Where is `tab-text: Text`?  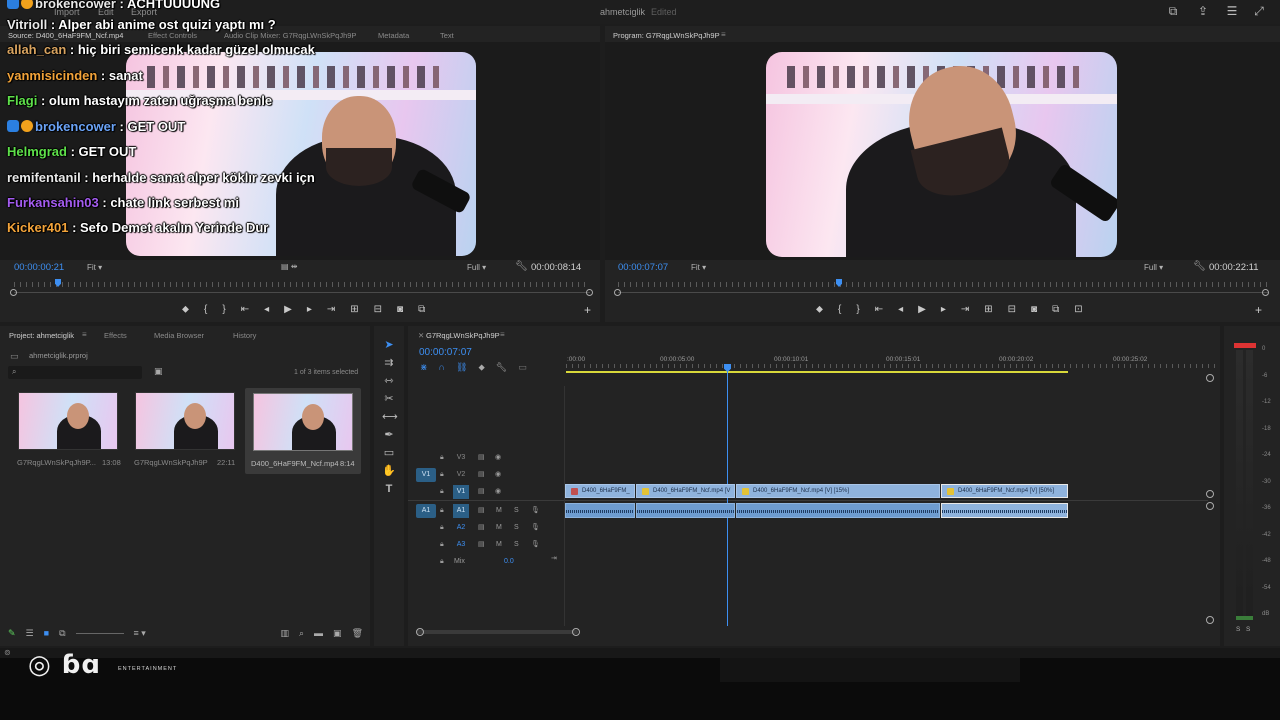 tab-text: Text is located at coordinates (447, 35).